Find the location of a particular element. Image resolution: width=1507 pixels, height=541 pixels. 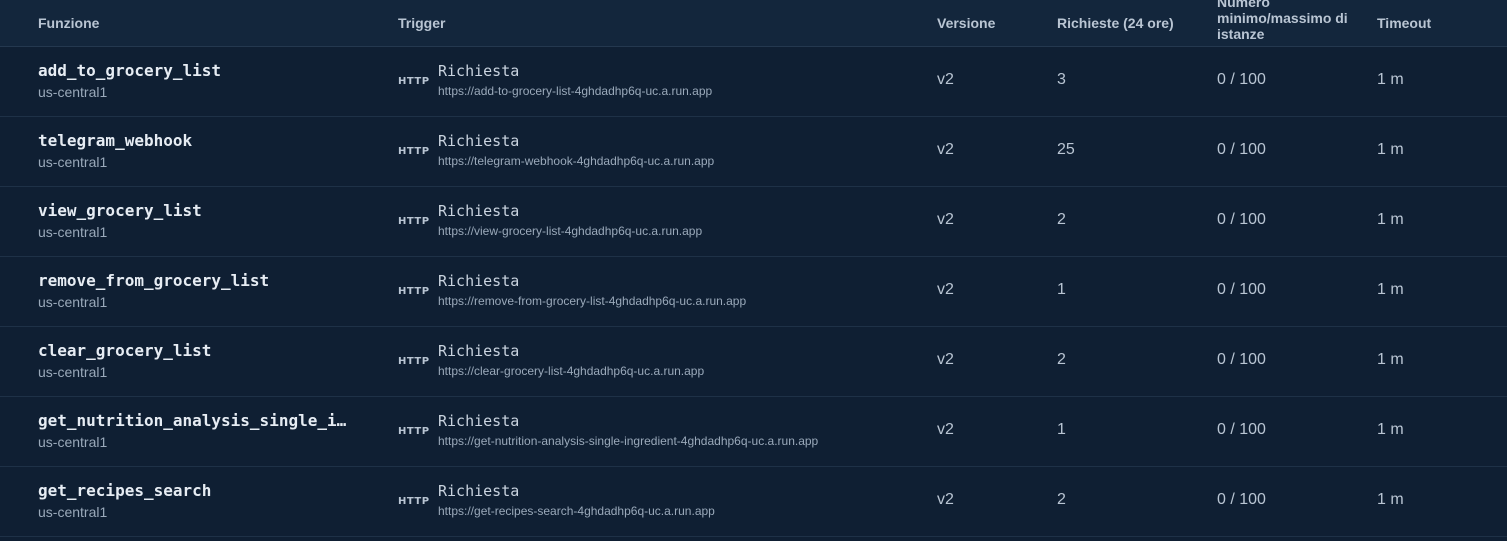

column-header-richieste: Richieste (24 ore) is located at coordinates (1115, 23).